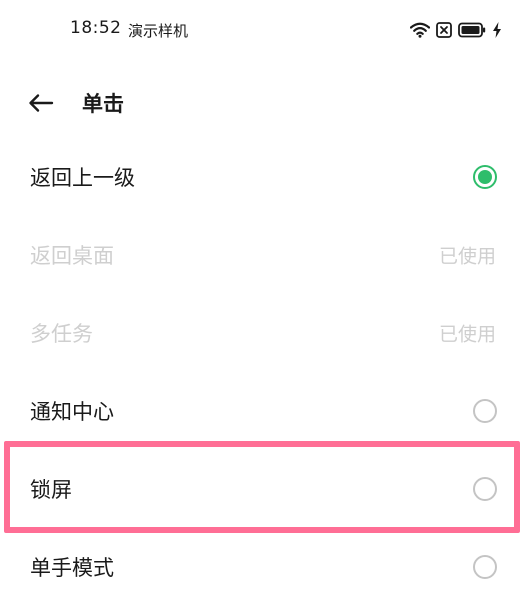 The height and width of the screenshot is (589, 524). What do you see at coordinates (72, 412) in the screenshot?
I see `option-label: 通知中心` at bounding box center [72, 412].